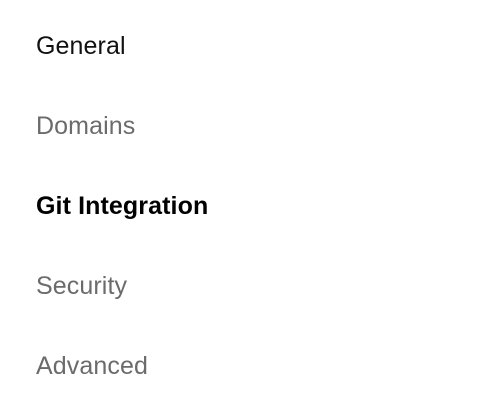 The image size is (490, 420). What do you see at coordinates (122, 206) in the screenshot?
I see `nav-item-git-integration: Git Integration` at bounding box center [122, 206].